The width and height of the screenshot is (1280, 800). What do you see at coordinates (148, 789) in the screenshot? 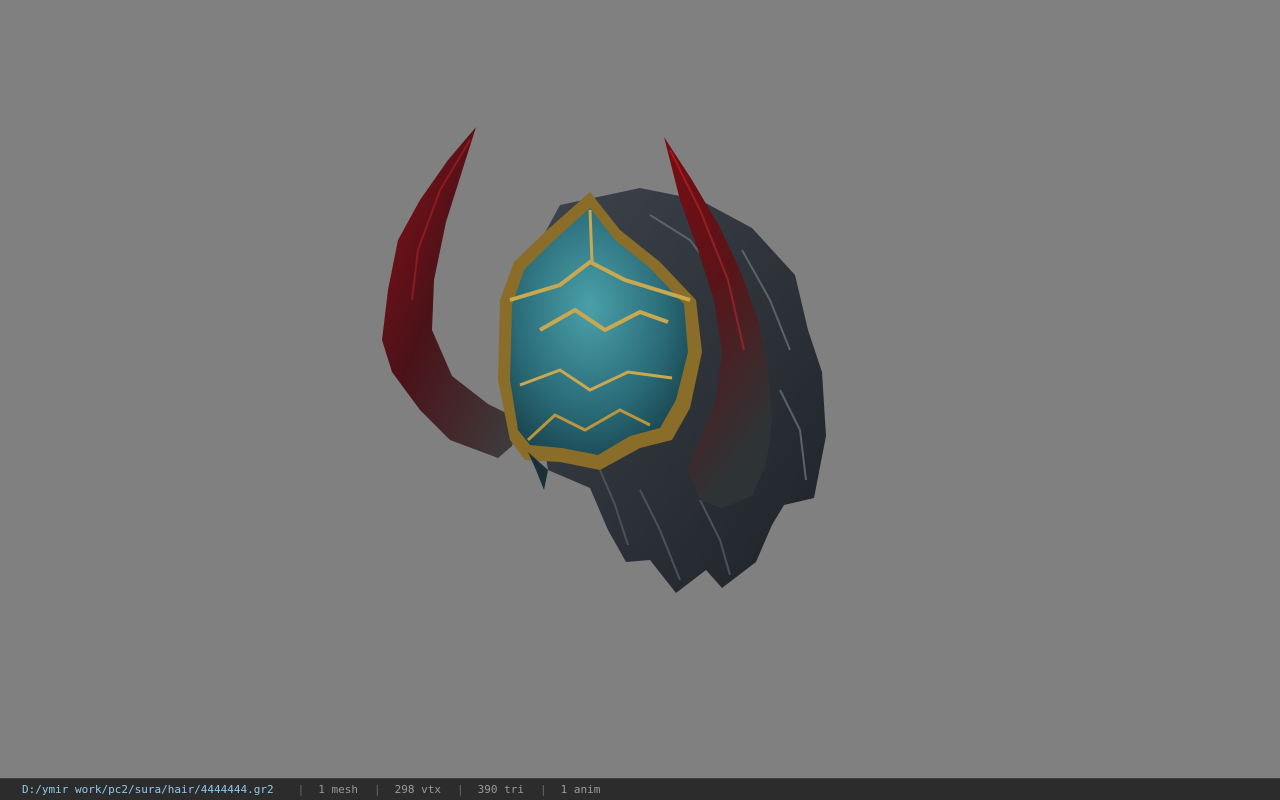
I see `file-path: D:/ymir work/pc2/sura/hair/4444444.gr2` at bounding box center [148, 789].